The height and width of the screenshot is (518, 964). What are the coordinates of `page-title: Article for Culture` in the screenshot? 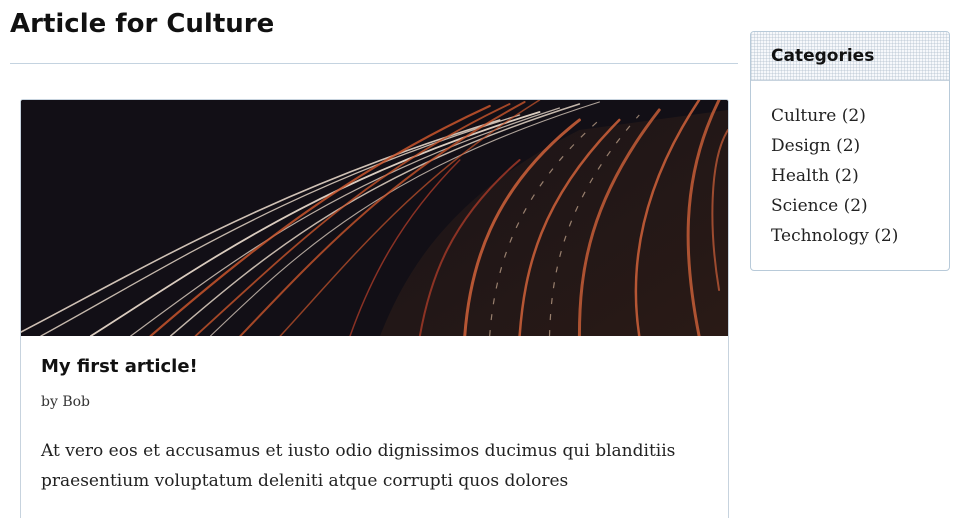 It's located at (142, 24).